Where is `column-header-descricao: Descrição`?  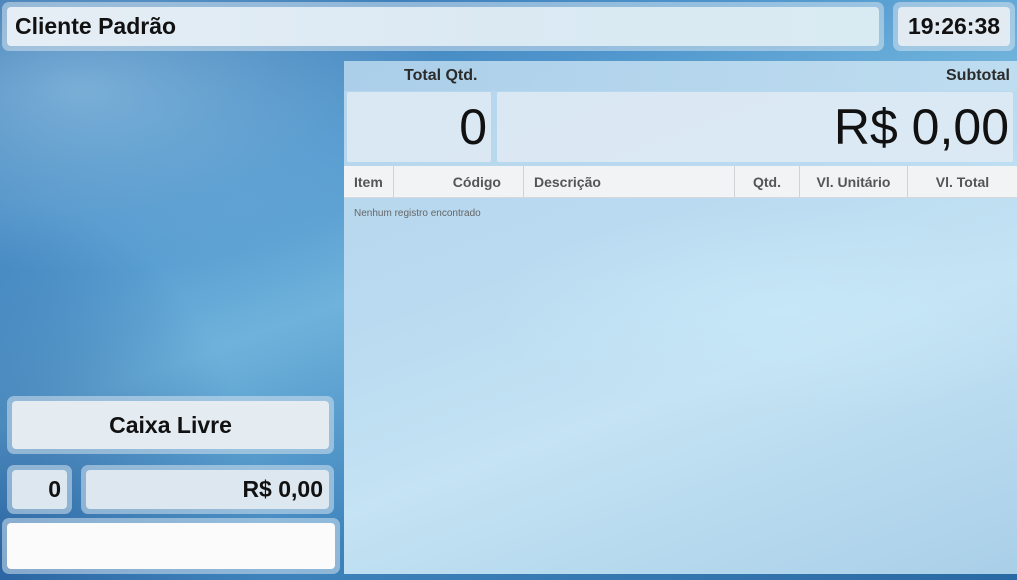
column-header-descricao: Descrição is located at coordinates (629, 181).